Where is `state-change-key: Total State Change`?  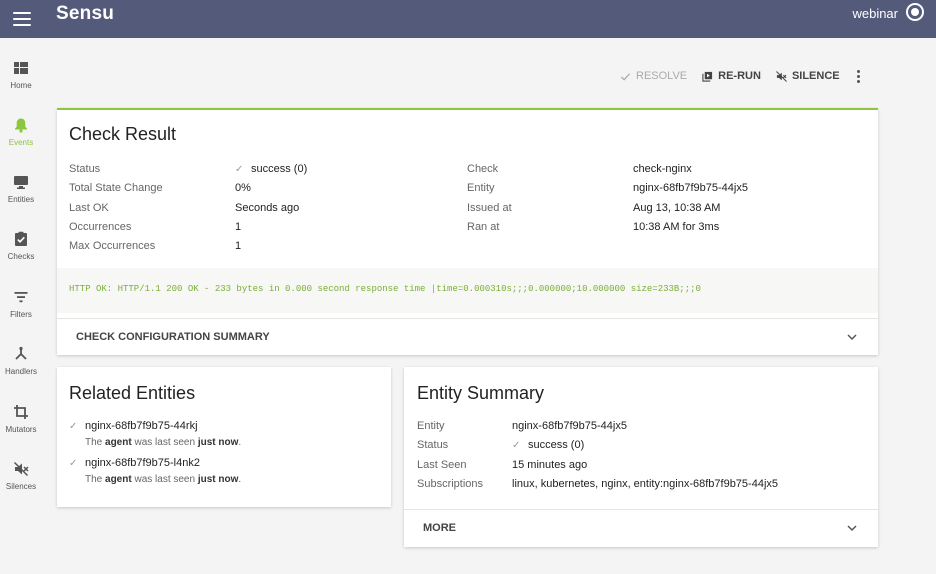 state-change-key: Total State Change is located at coordinates (116, 188).